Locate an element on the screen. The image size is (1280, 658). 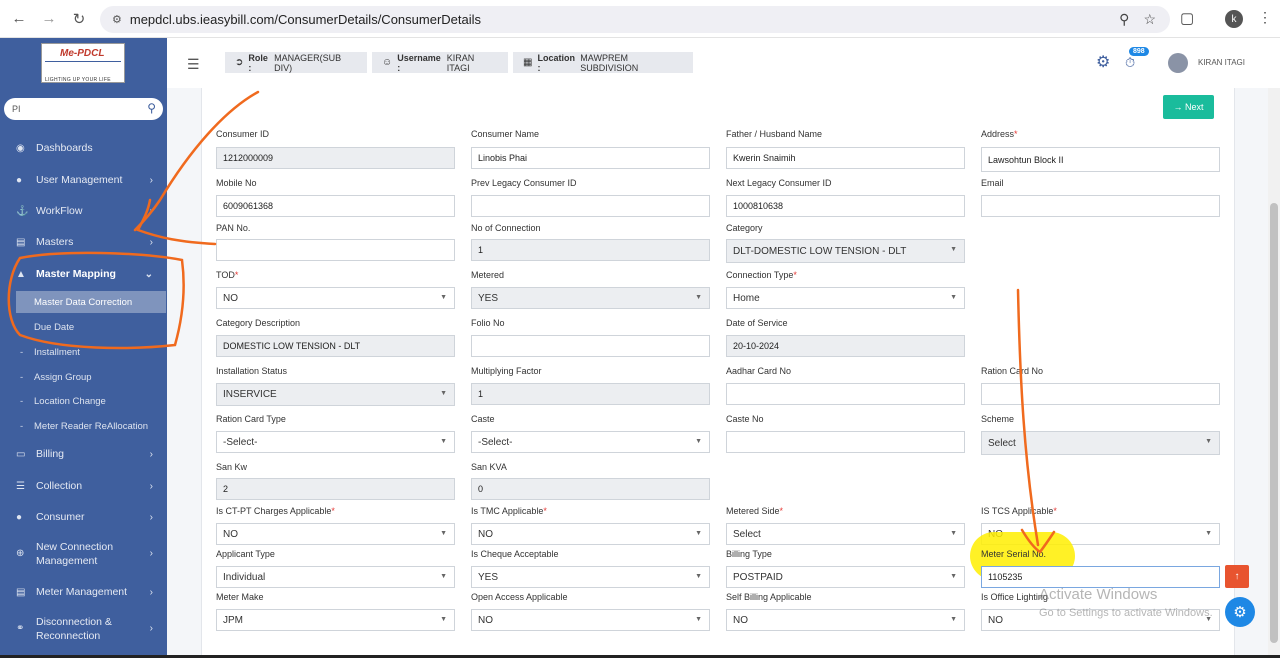
sidebar-subitem-due-date: Due Date is located at coordinates (83, 327).